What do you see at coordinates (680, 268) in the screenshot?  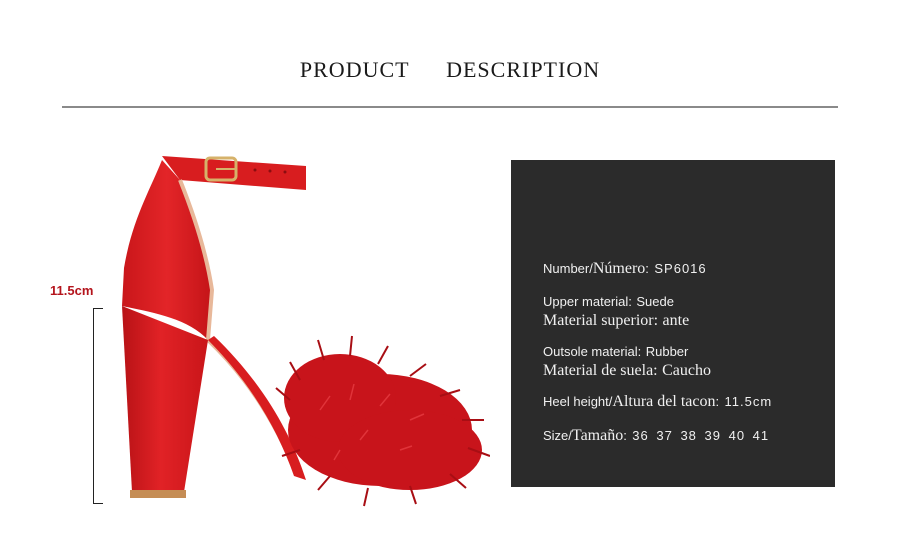 I see `spec-number-value: SP6016` at bounding box center [680, 268].